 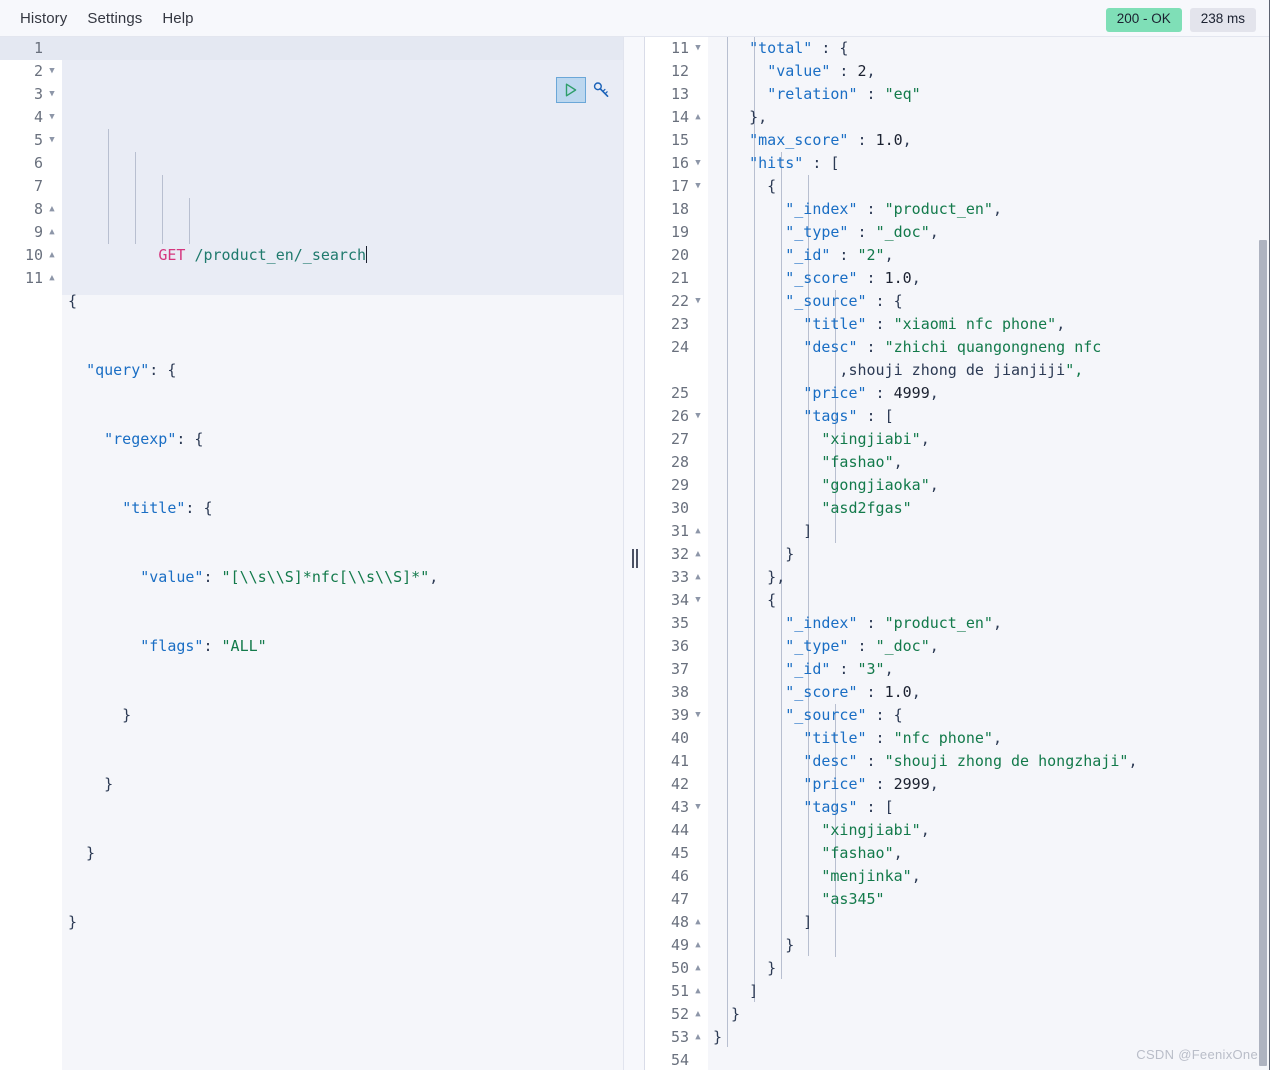 I want to click on response-line: "tags" : [, so click(x=848, y=416).